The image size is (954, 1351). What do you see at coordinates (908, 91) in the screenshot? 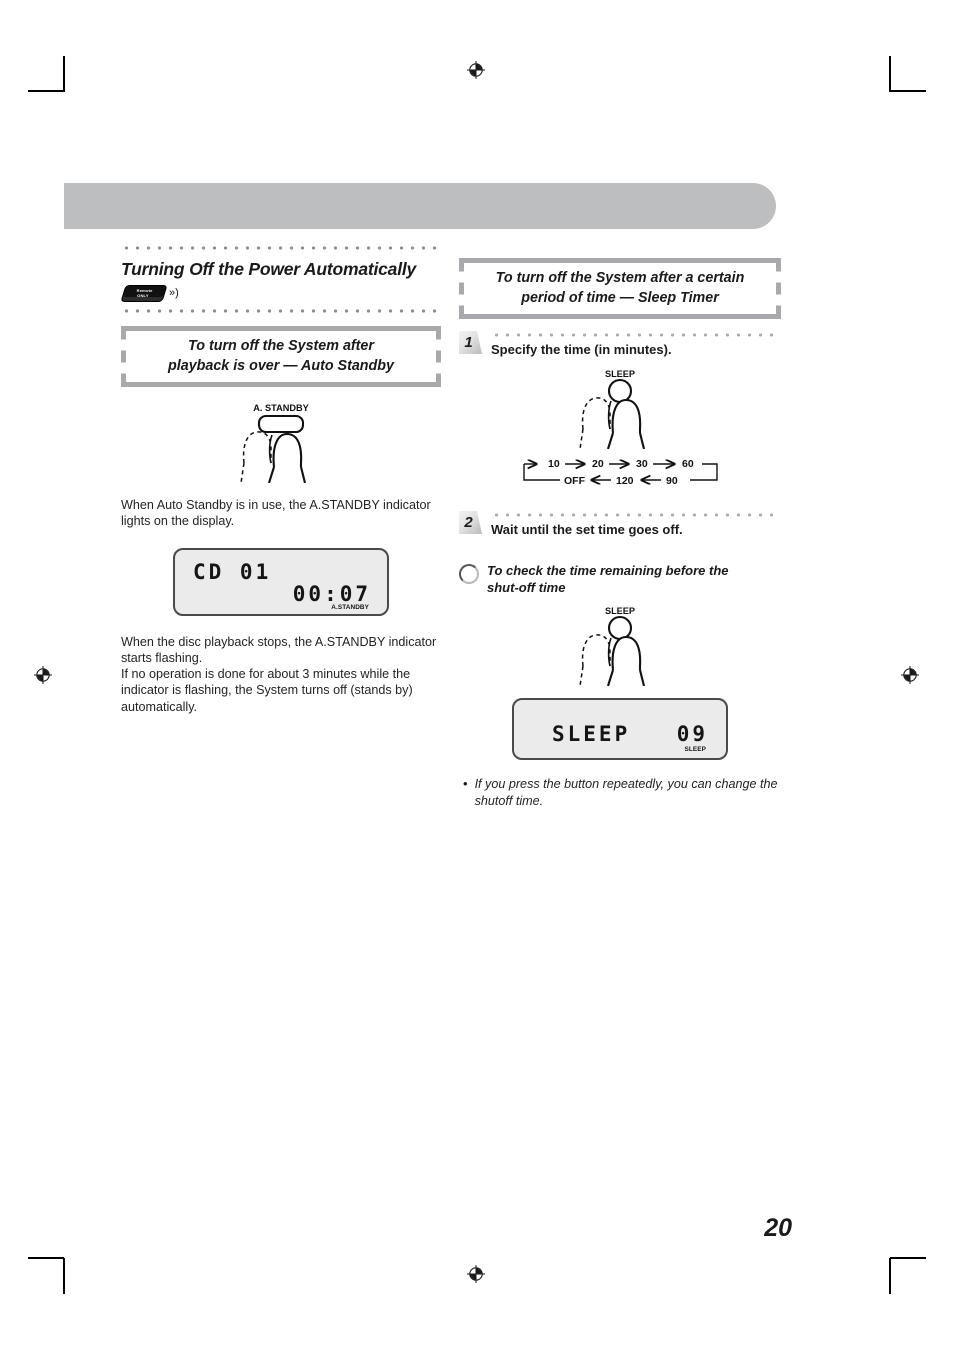
I see `crop-mark-top-right-h` at bounding box center [908, 91].